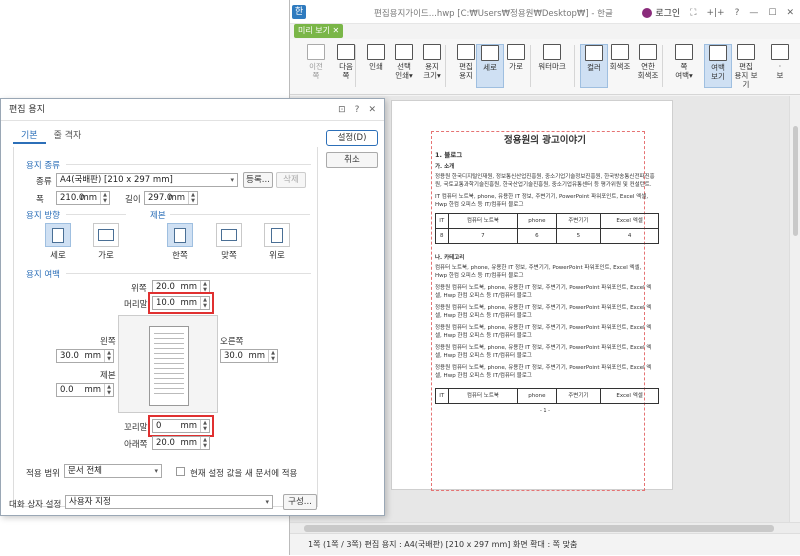 The width and height of the screenshot is (800, 556). I want to click on paper-size-icon, so click(432, 52).